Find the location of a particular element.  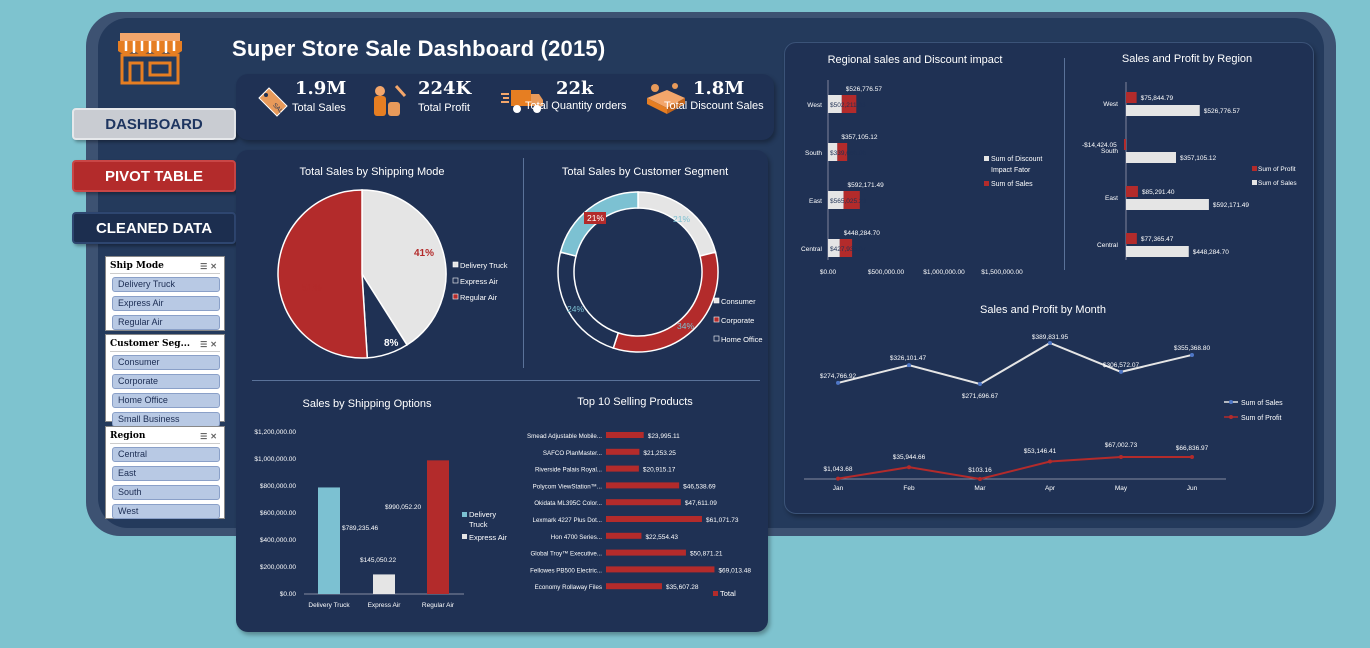

point-data-label: $53,146.41 is located at coordinates (1040, 451).